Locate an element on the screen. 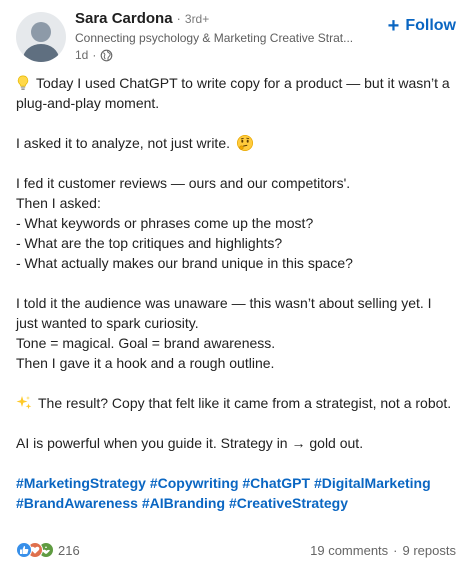  connection-degree: 3rd+ is located at coordinates (197, 19).